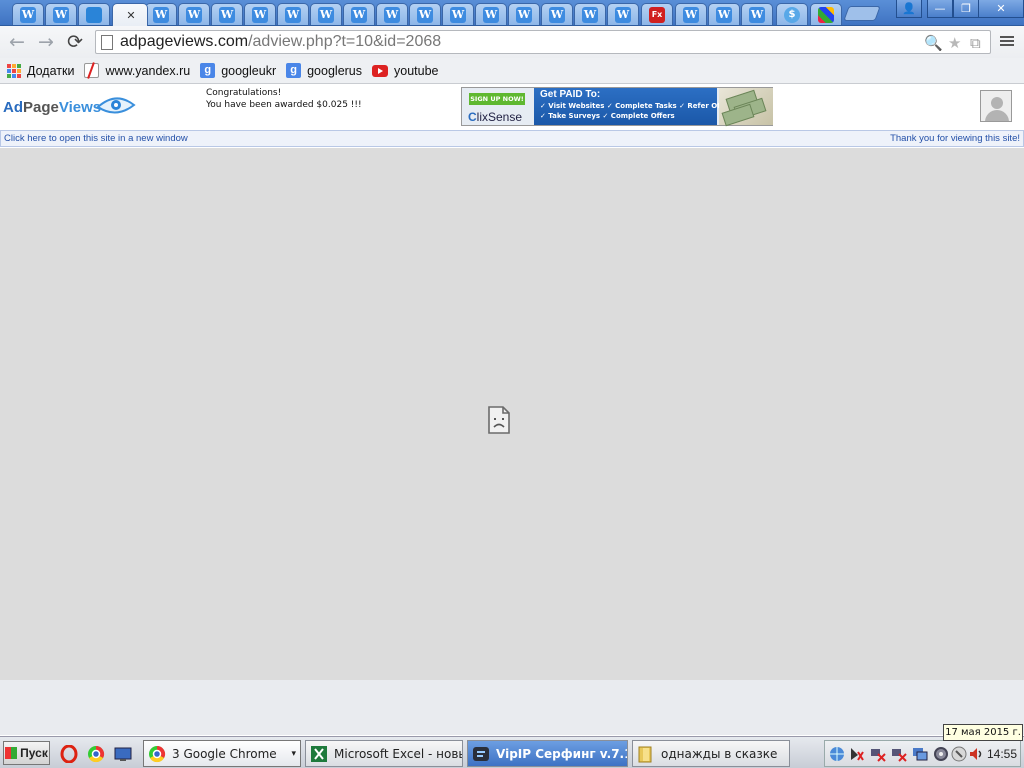  I want to click on money-image, so click(746, 107).